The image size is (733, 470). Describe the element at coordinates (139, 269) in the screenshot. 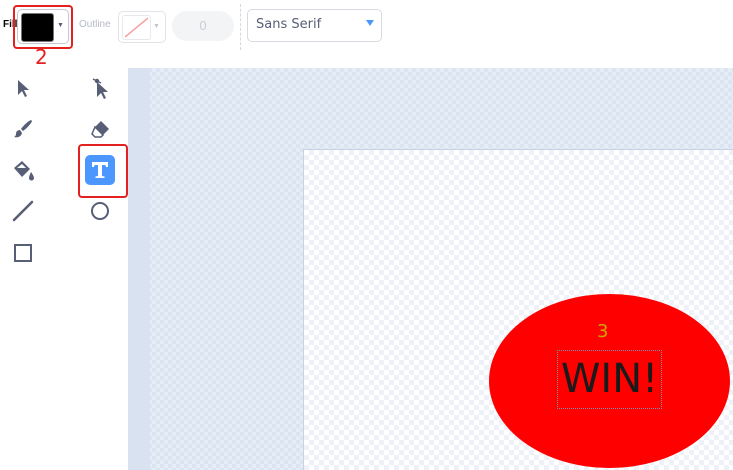

I see `canvas-scrollbar` at that location.